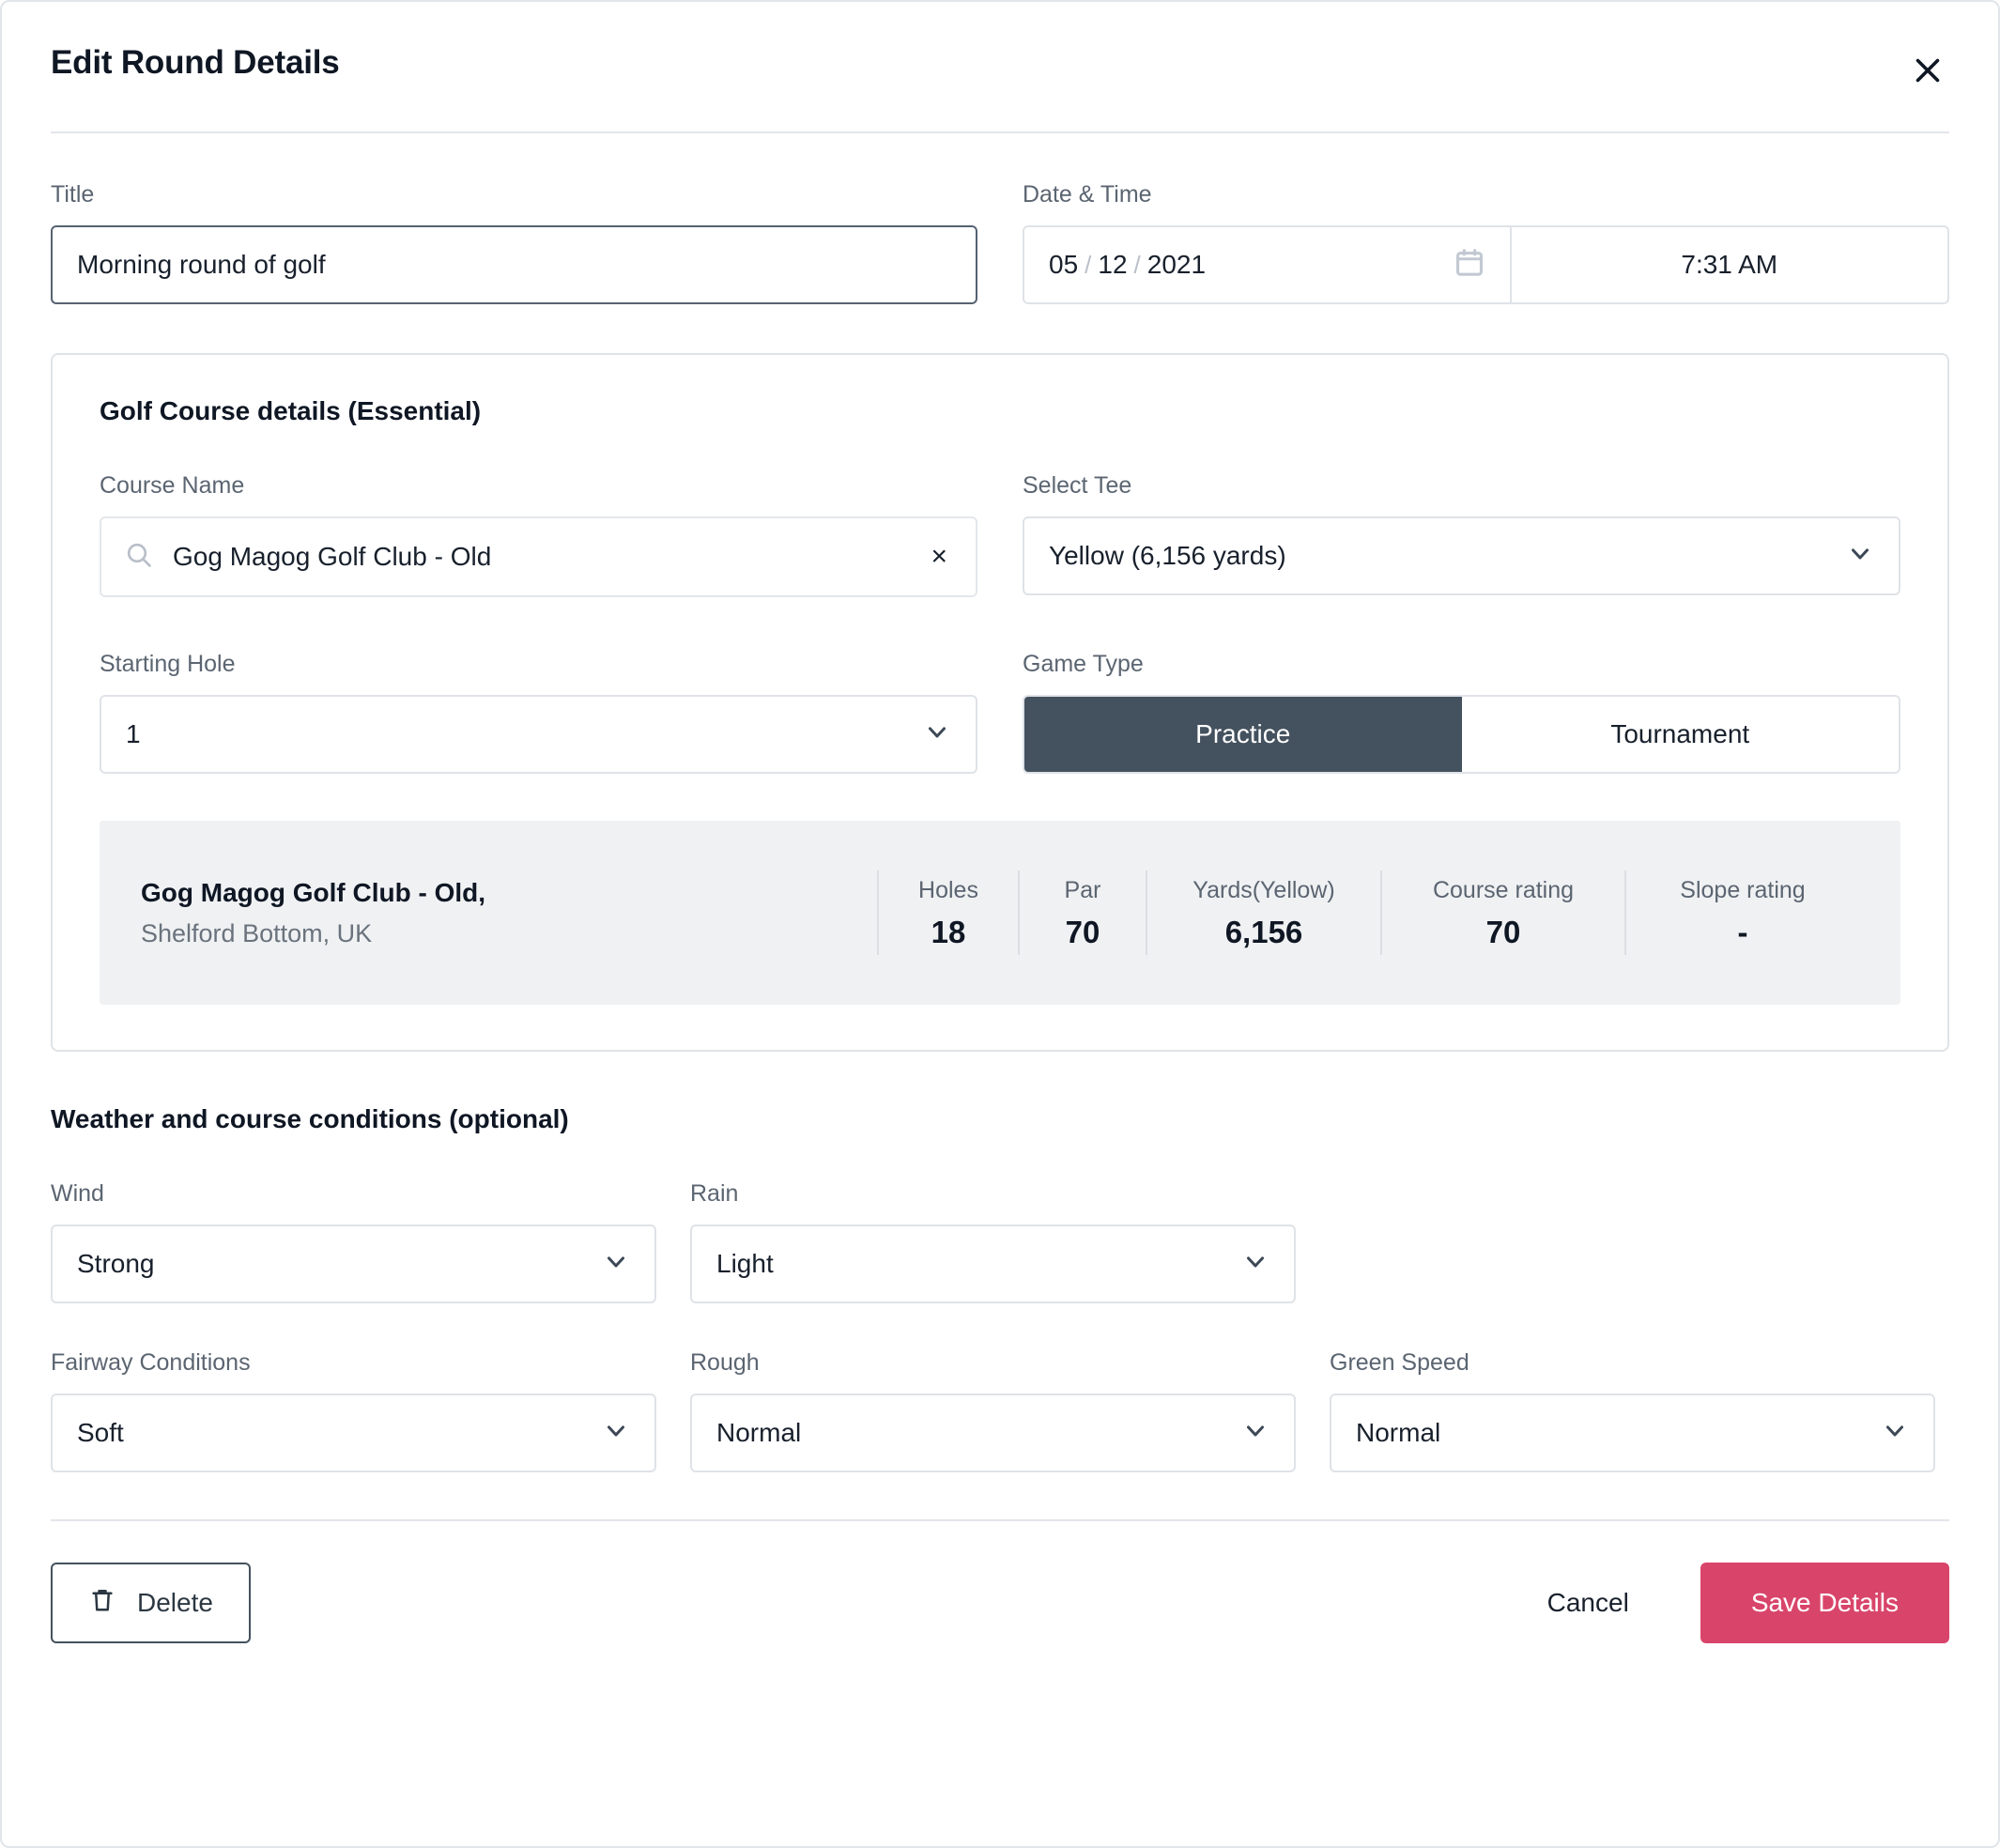 The height and width of the screenshot is (1848, 2000). What do you see at coordinates (1064, 264) in the screenshot?
I see `date-month: 05` at bounding box center [1064, 264].